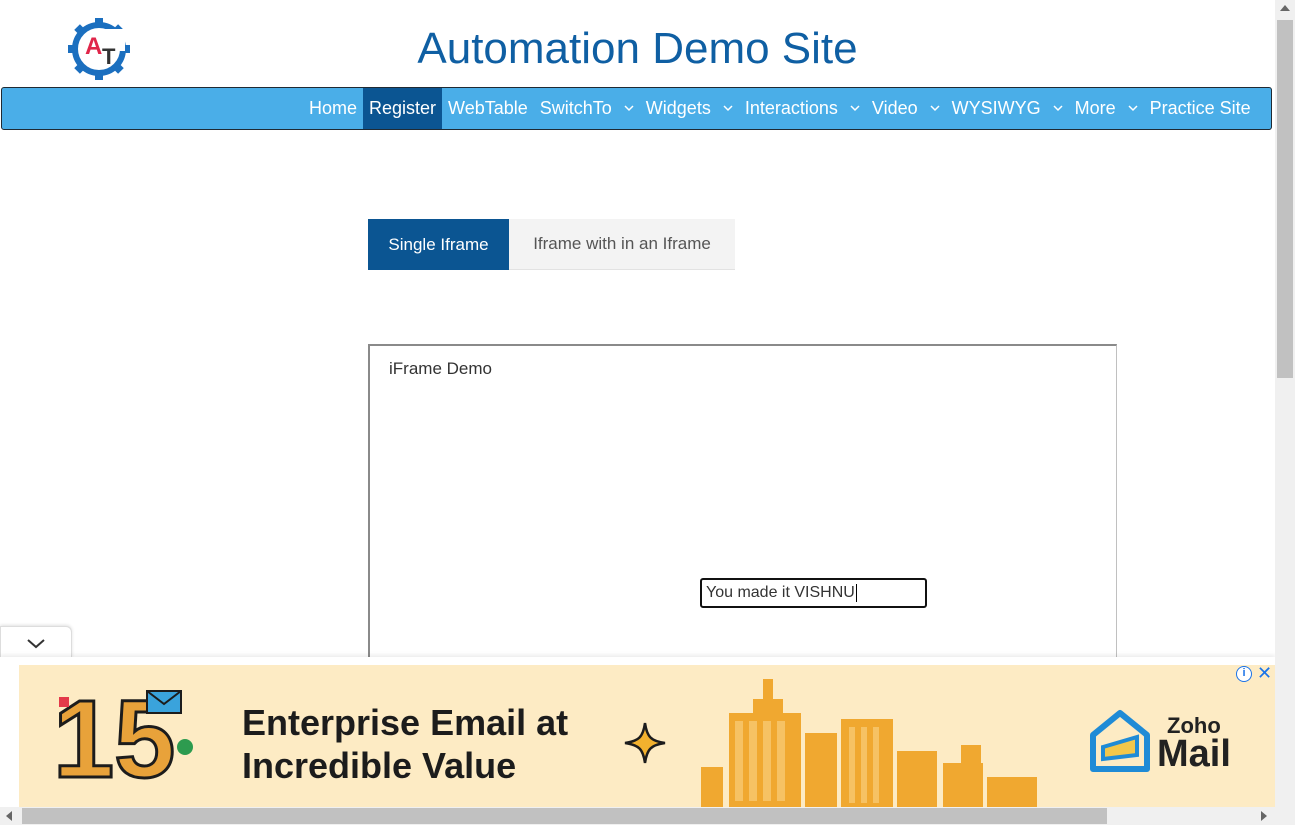  What do you see at coordinates (894, 108) in the screenshot?
I see `nav-item-label: Video` at bounding box center [894, 108].